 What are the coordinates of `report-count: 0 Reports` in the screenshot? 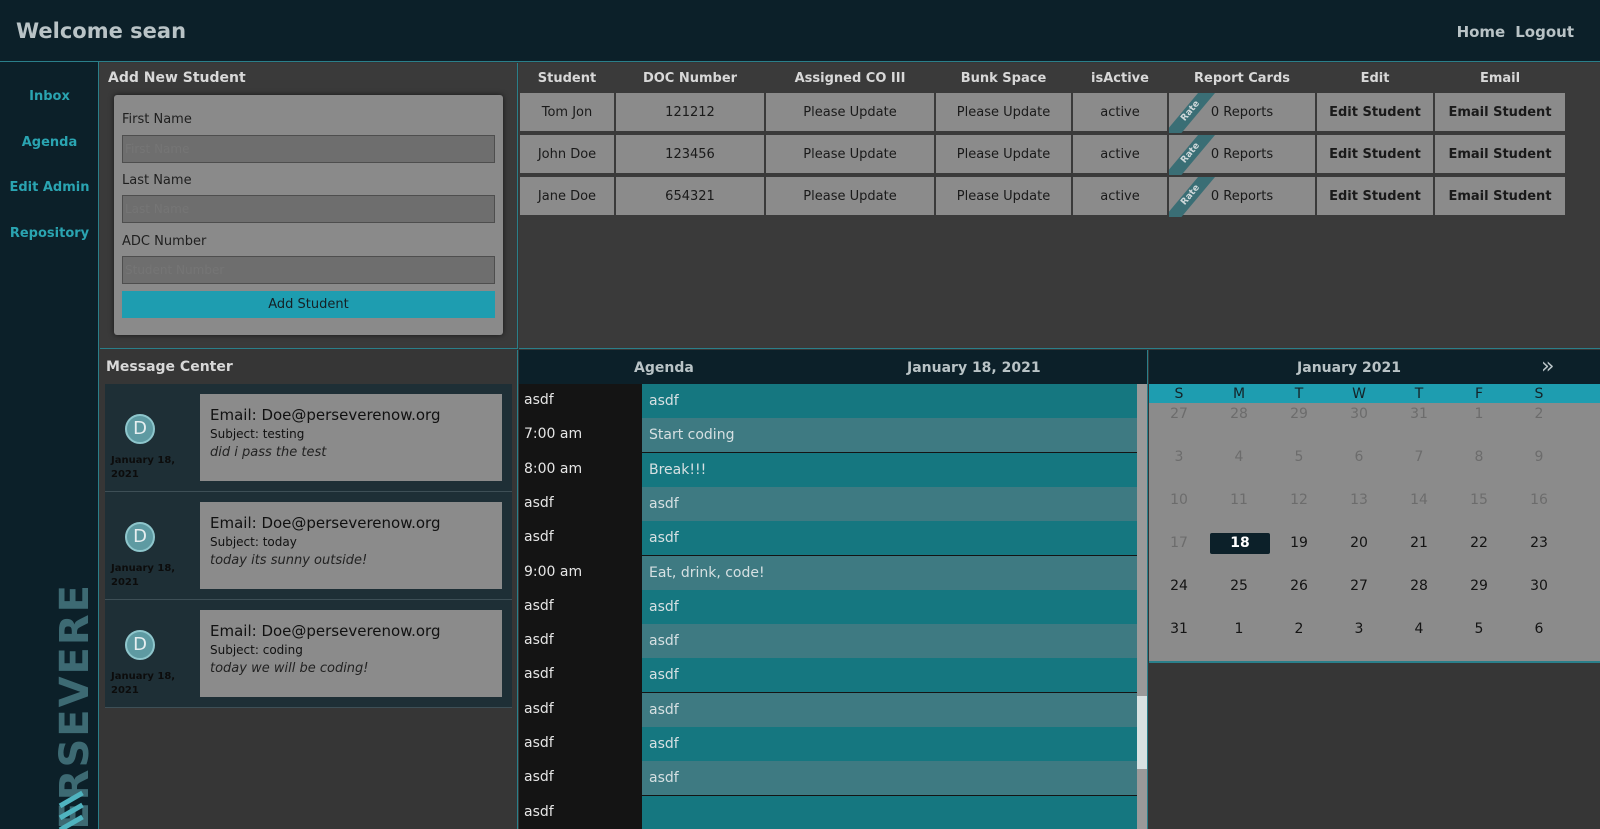 It's located at (1242, 112).